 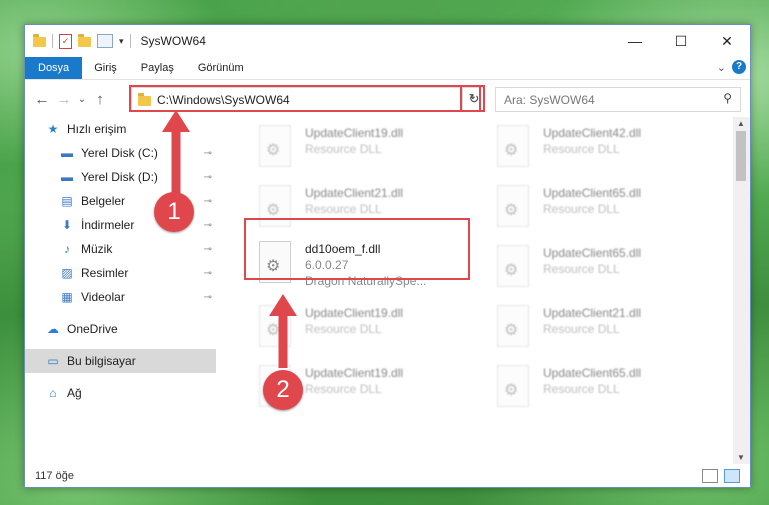 I want to click on tab-view: Görünüm, so click(x=221, y=68).